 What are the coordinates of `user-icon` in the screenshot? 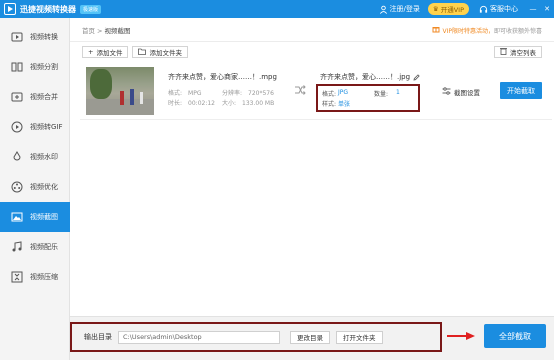 It's located at (383, 9).